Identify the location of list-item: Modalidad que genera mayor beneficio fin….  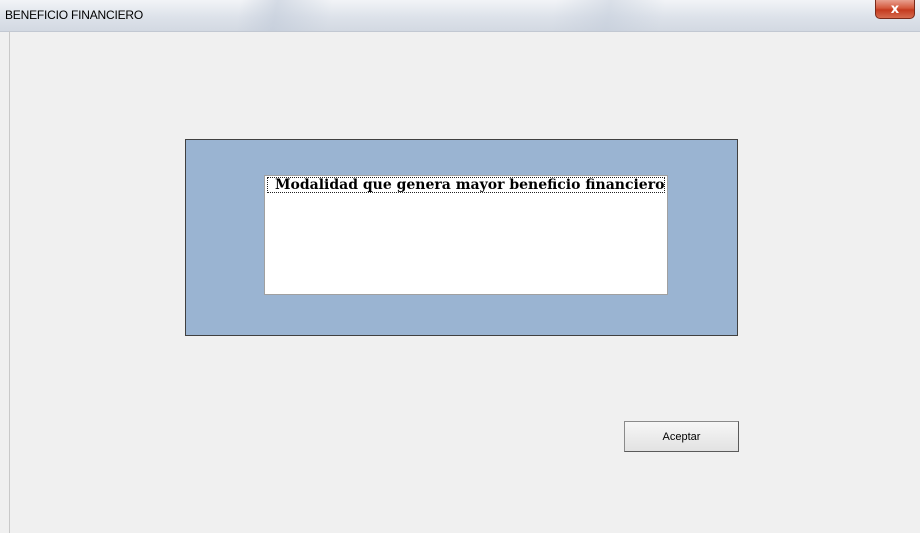
(466, 185).